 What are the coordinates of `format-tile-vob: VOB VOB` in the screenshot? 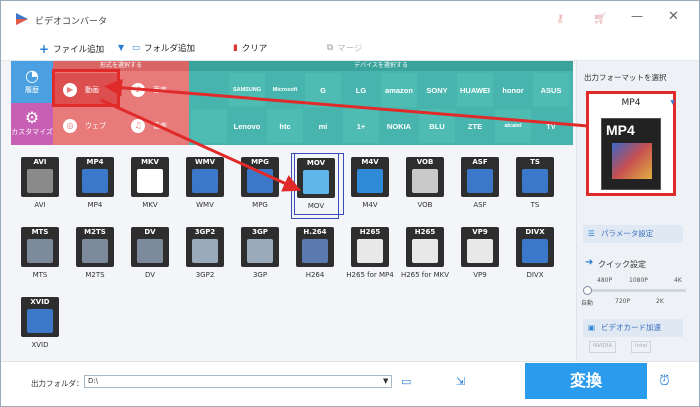 It's located at (425, 186).